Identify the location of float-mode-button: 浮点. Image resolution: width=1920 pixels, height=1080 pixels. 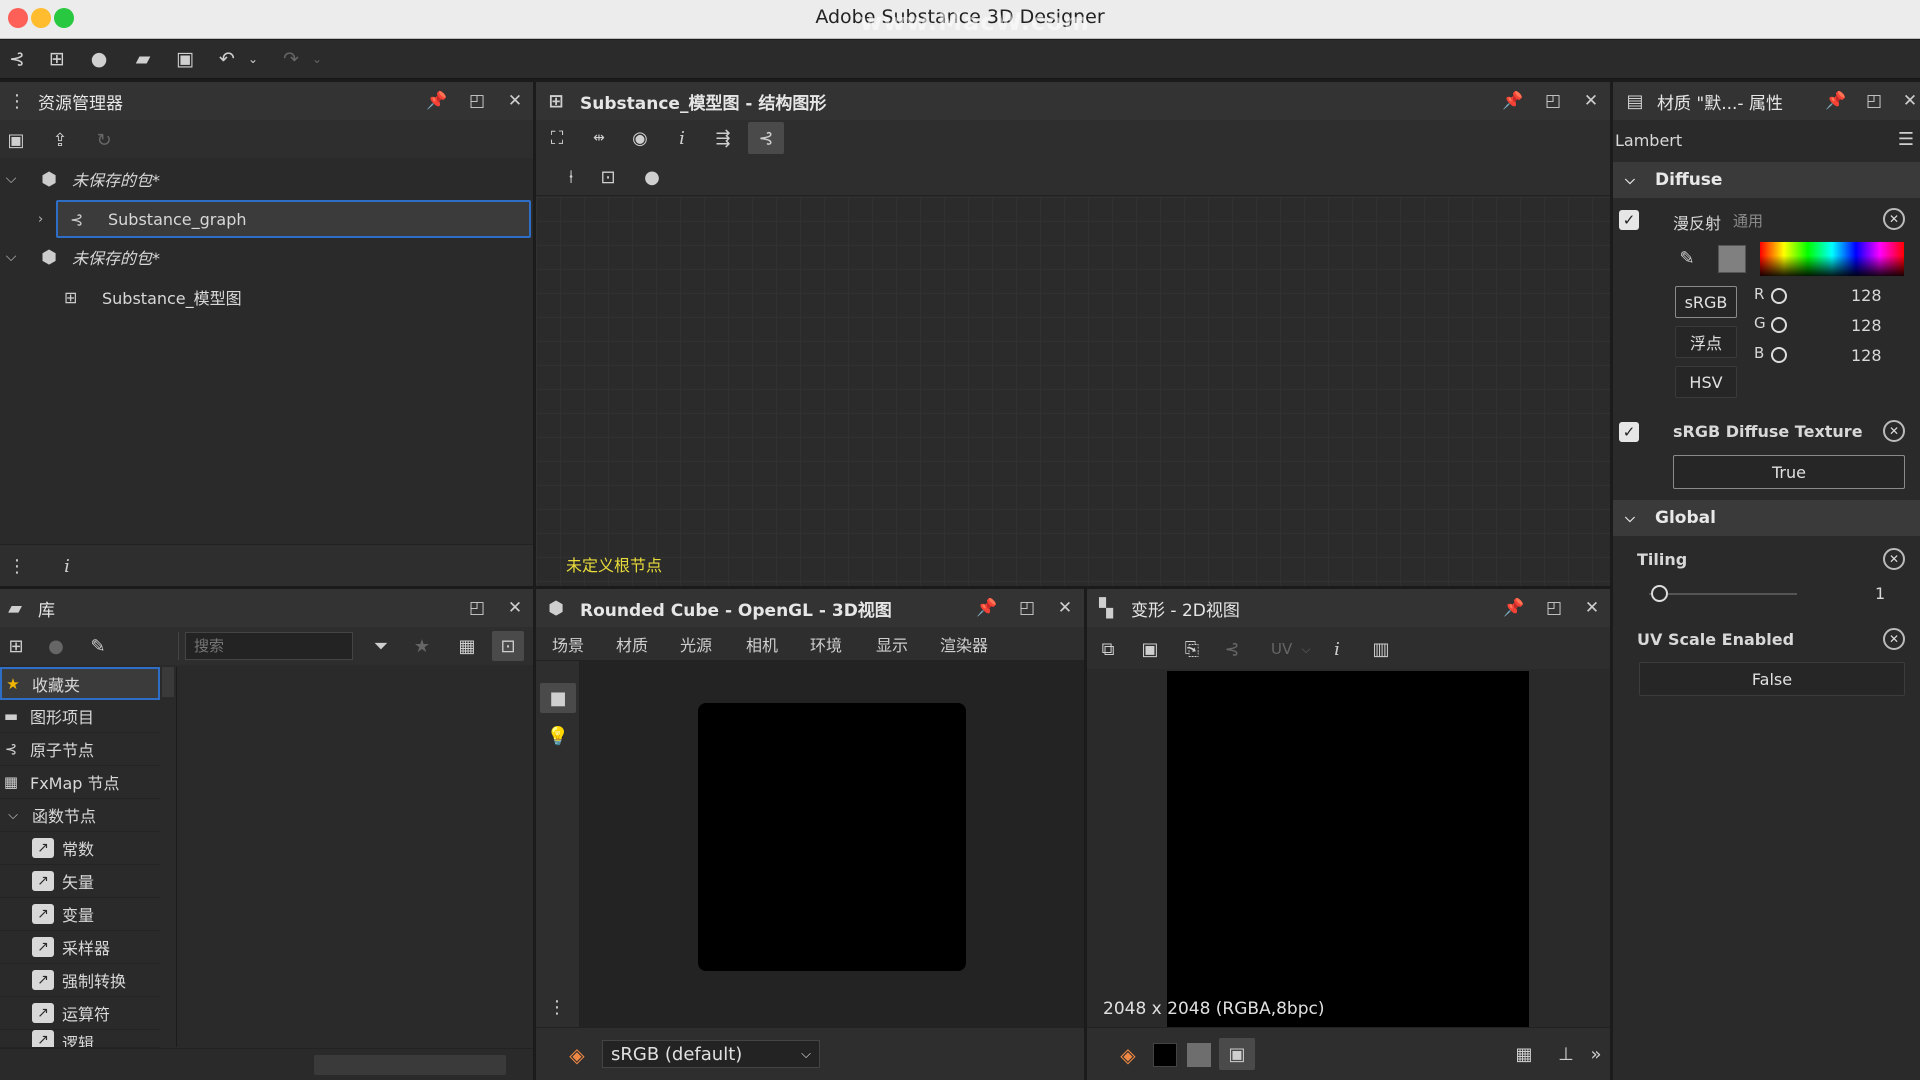
(1706, 342).